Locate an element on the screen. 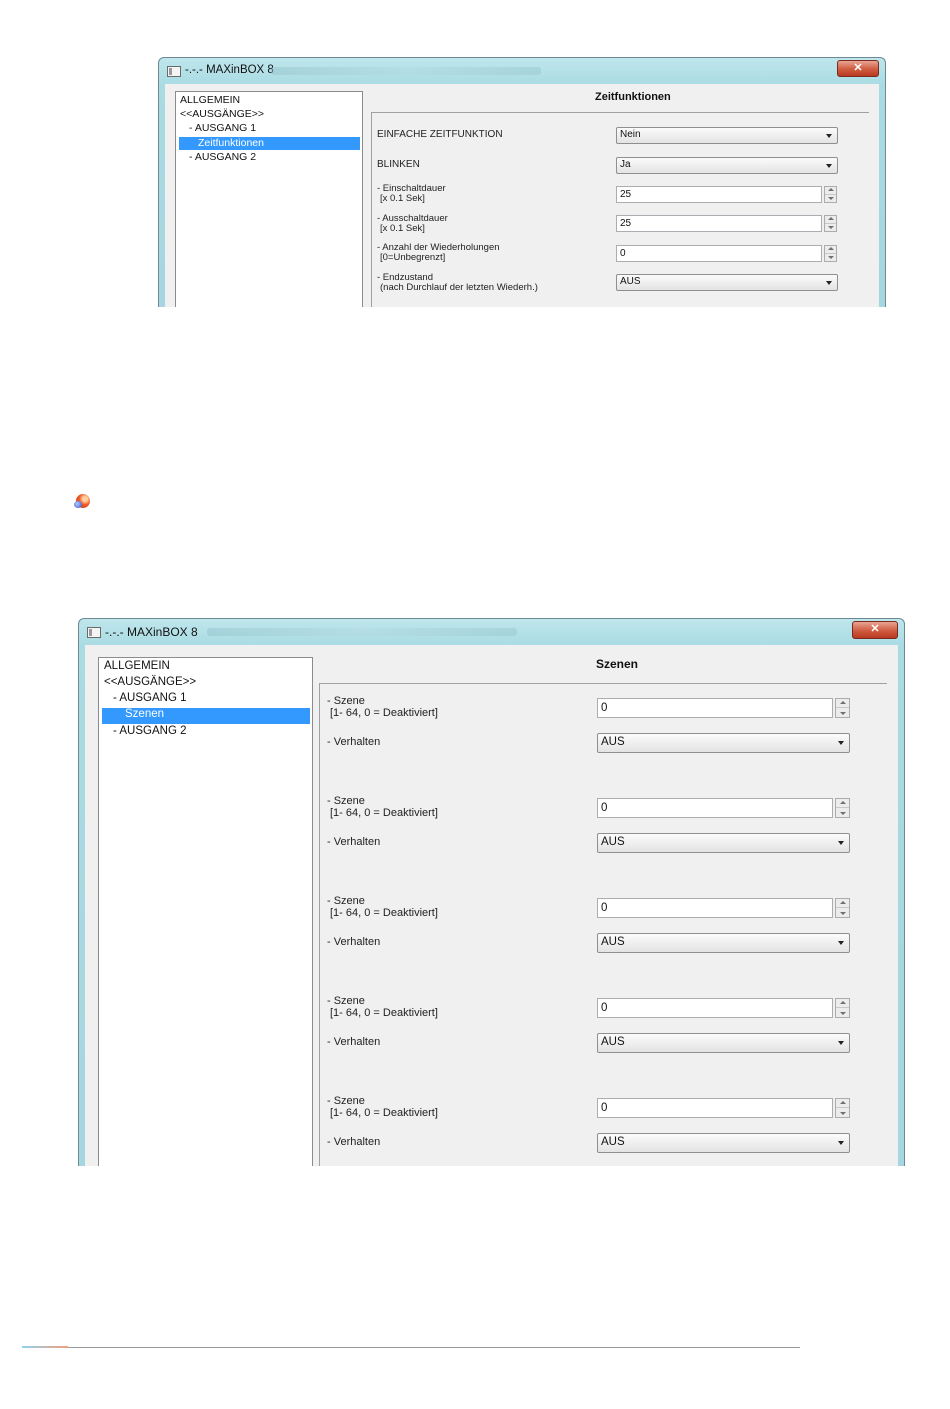  section-title: Szenen is located at coordinates (617, 664).